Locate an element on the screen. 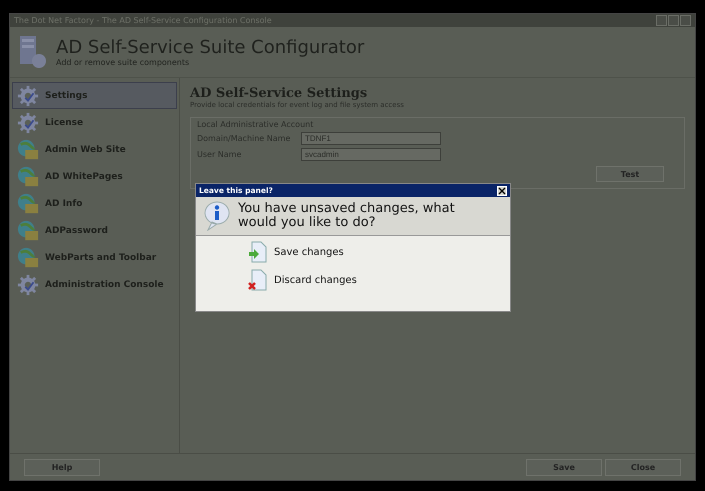 Image resolution: width=705 pixels, height=491 pixels. help-button: Help is located at coordinates (62, 467).